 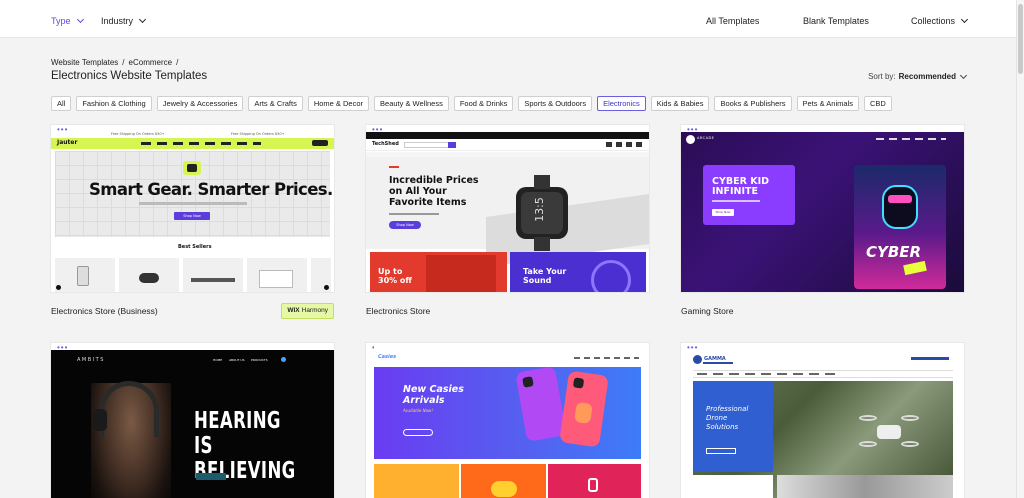 What do you see at coordinates (129, 76) in the screenshot?
I see `page-title: Electronics Website Templates` at bounding box center [129, 76].